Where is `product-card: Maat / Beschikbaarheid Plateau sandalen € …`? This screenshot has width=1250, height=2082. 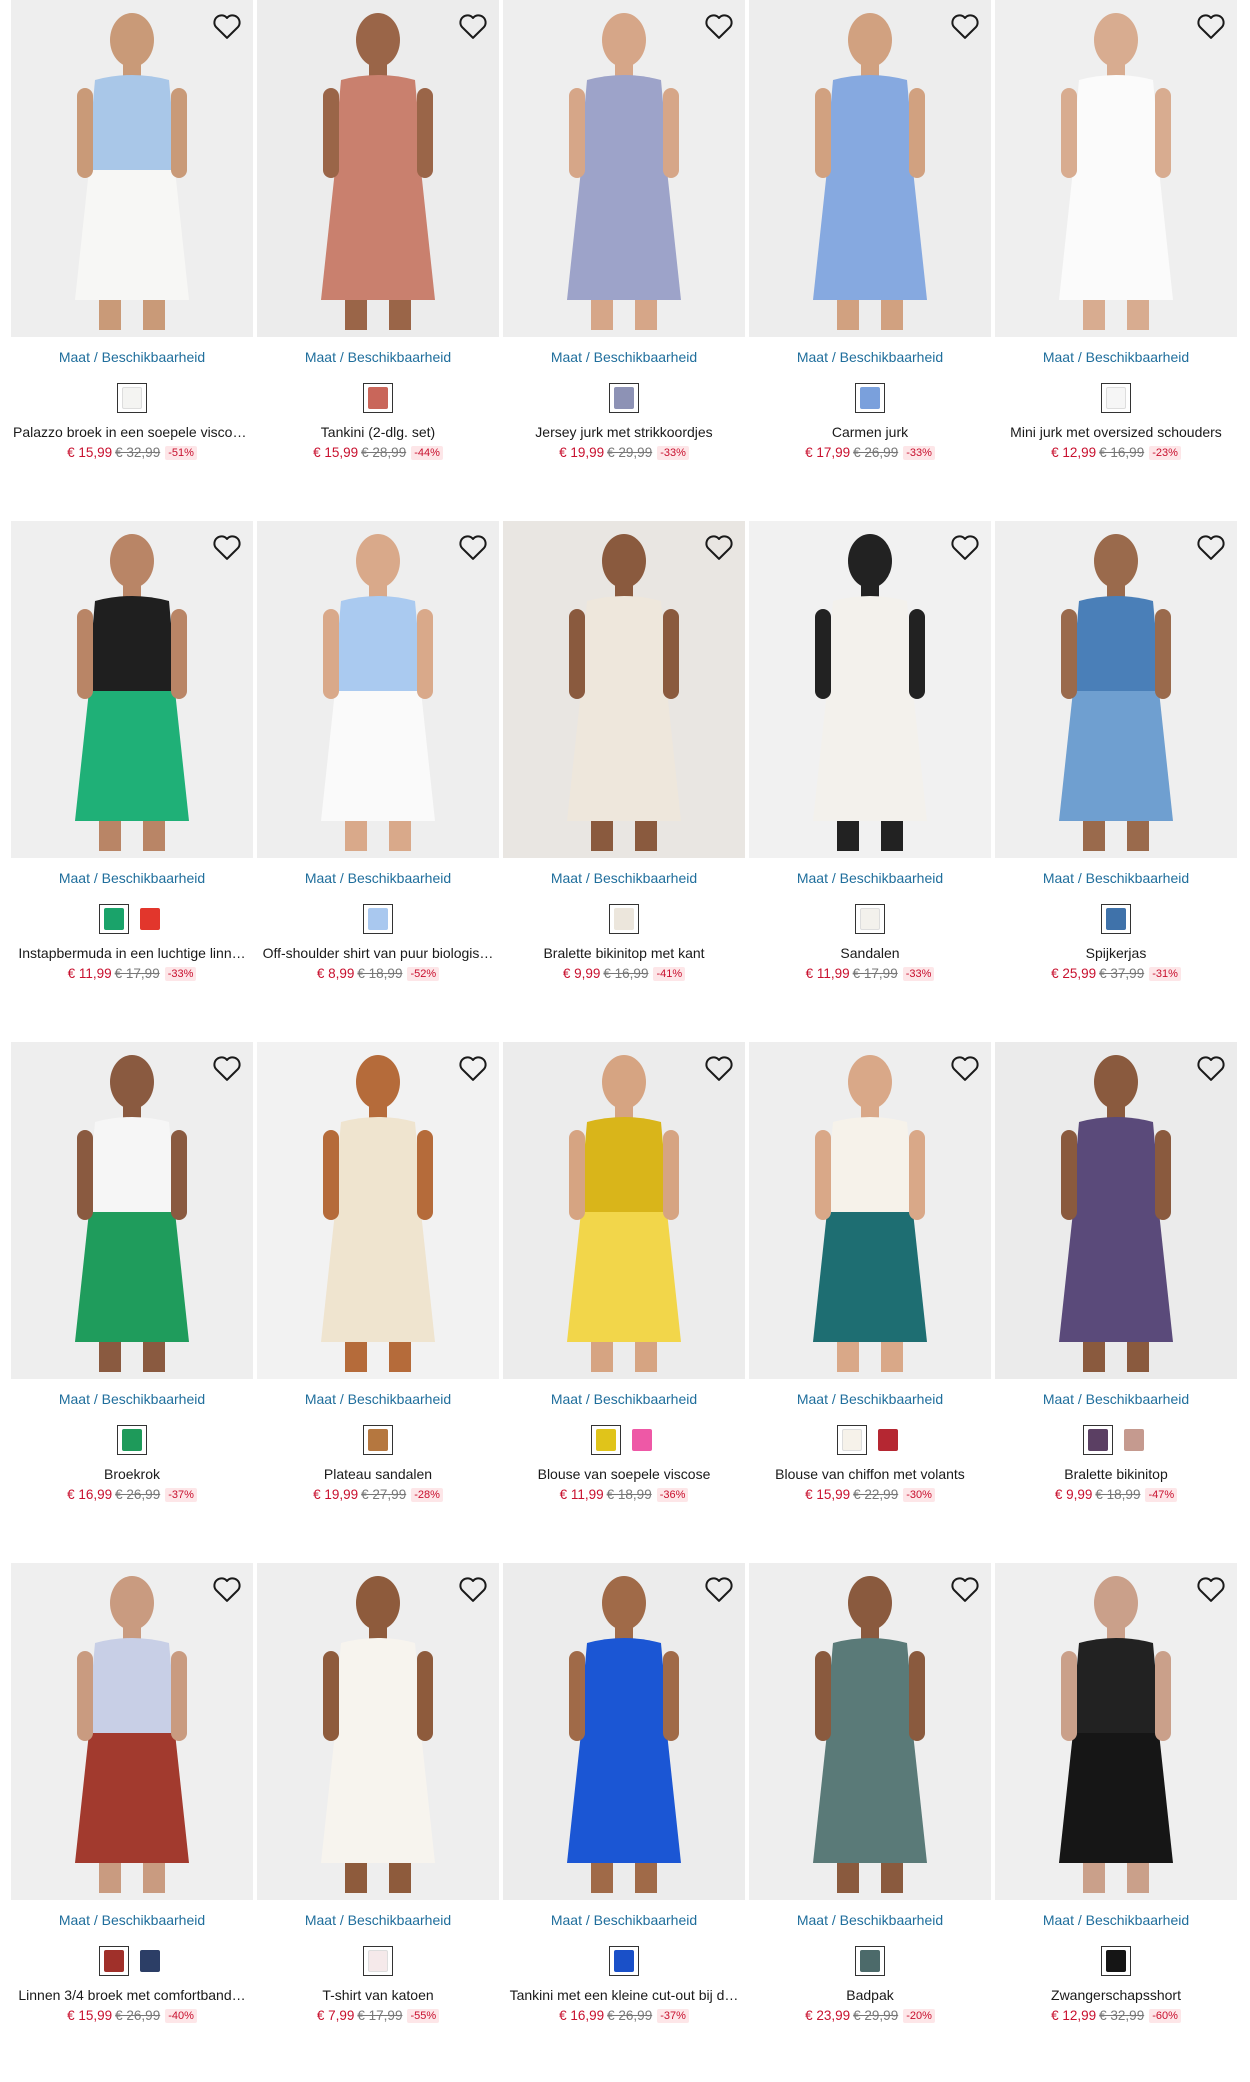
product-card: Maat / Beschikbaarheid Plateau sandalen € … is located at coordinates (378, 1302).